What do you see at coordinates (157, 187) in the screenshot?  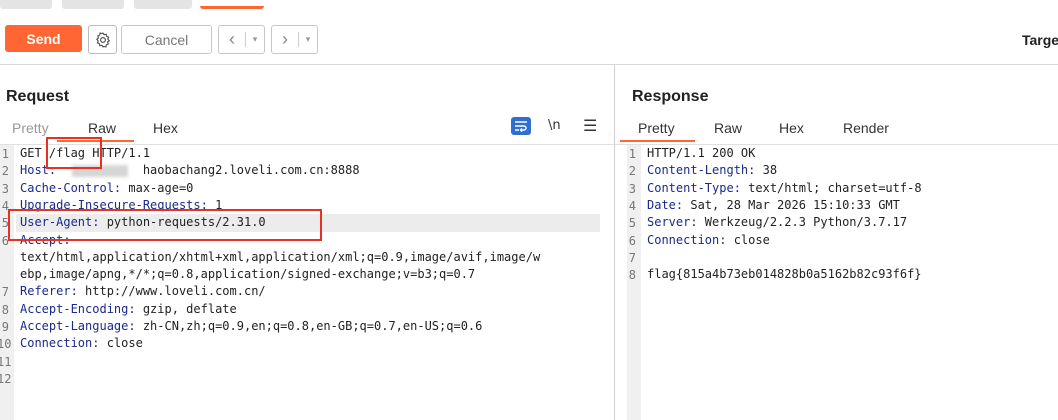 I see `header-value: max-age=0` at bounding box center [157, 187].